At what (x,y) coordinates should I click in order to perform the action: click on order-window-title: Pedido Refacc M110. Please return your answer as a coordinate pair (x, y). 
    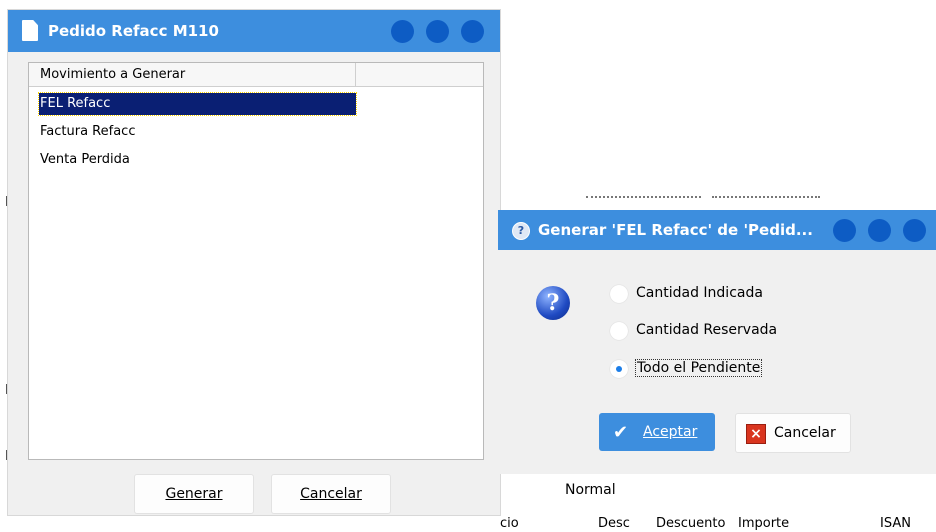
    Looking at the image, I should click on (133, 31).